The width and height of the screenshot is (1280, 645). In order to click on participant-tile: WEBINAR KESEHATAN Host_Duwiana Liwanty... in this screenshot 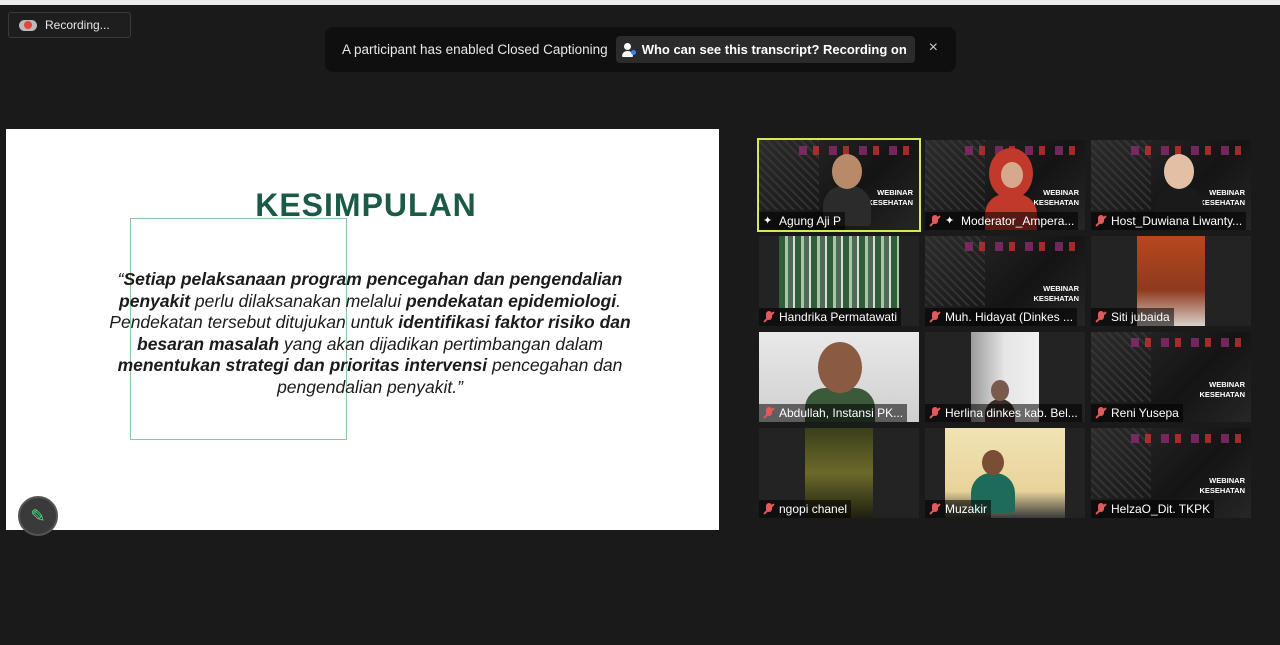, I will do `click(1171, 185)`.